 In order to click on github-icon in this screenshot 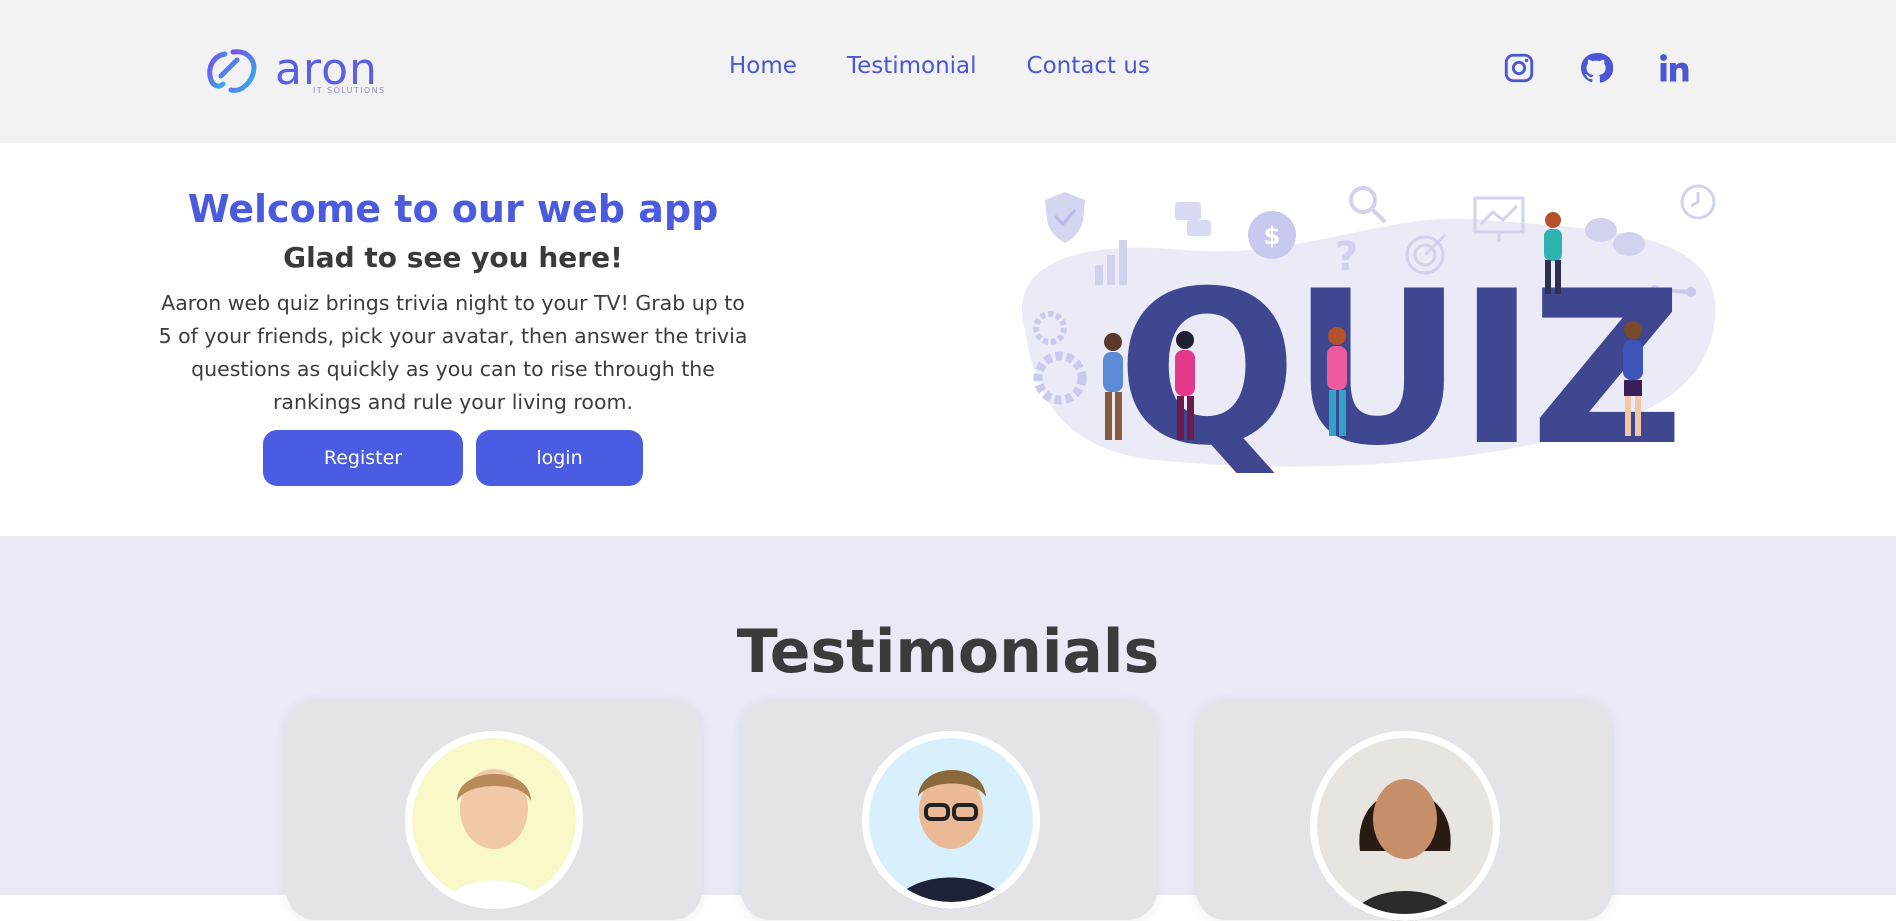, I will do `click(1596, 68)`.